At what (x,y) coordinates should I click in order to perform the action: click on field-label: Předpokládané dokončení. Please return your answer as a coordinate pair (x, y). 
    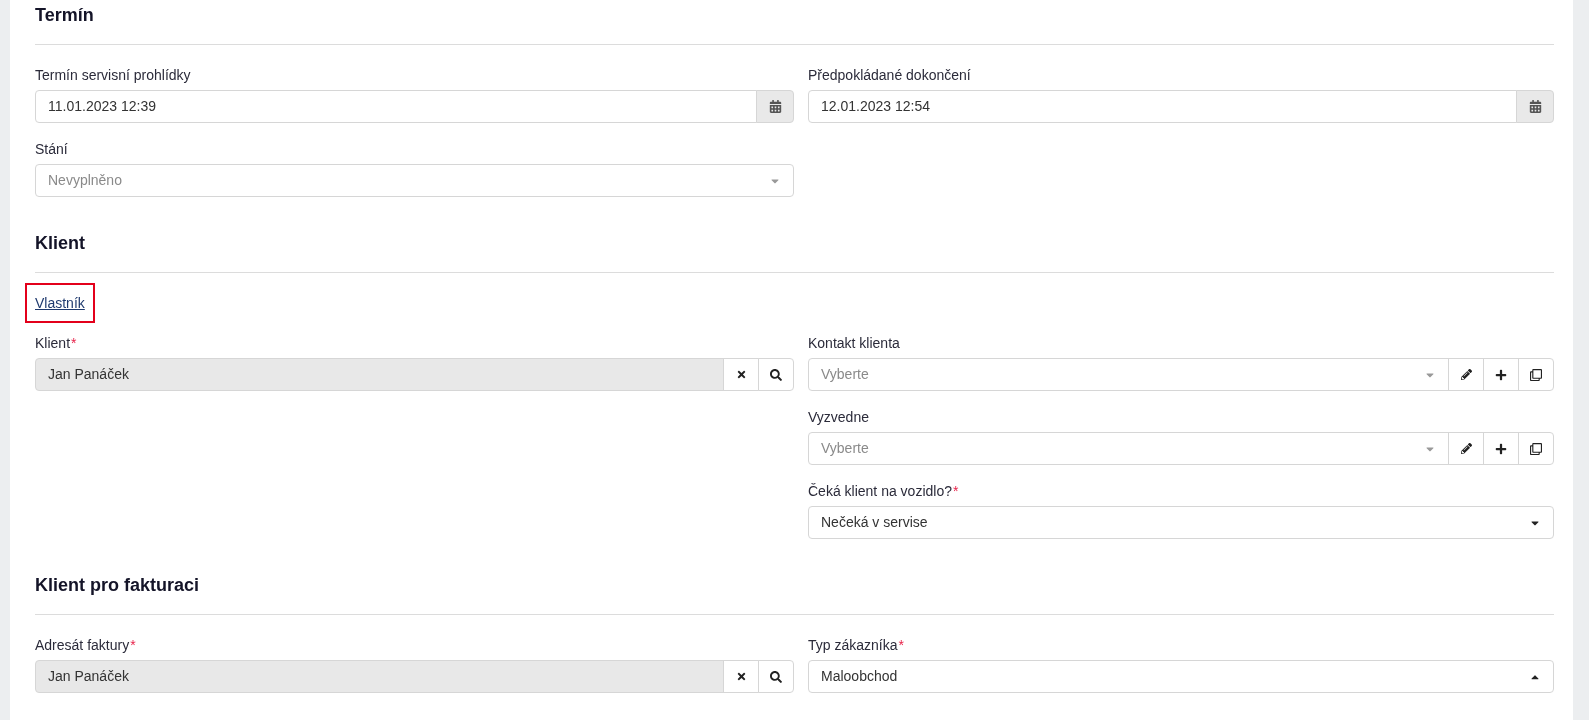
    Looking at the image, I should click on (889, 75).